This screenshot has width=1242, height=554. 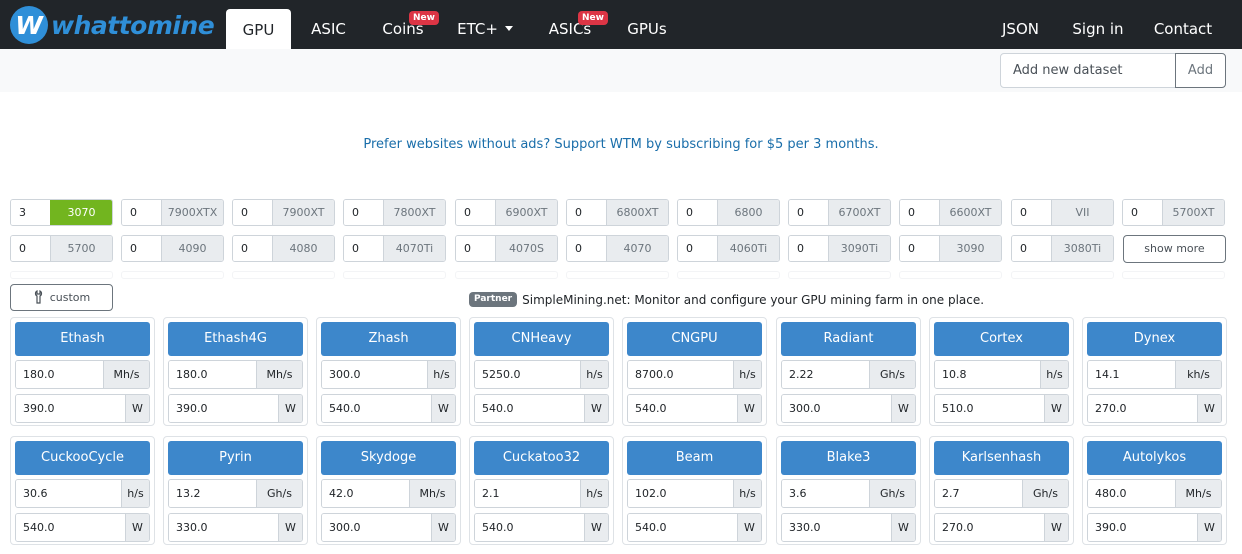 I want to click on algo-toggle-button: Dynex, so click(x=1154, y=339).